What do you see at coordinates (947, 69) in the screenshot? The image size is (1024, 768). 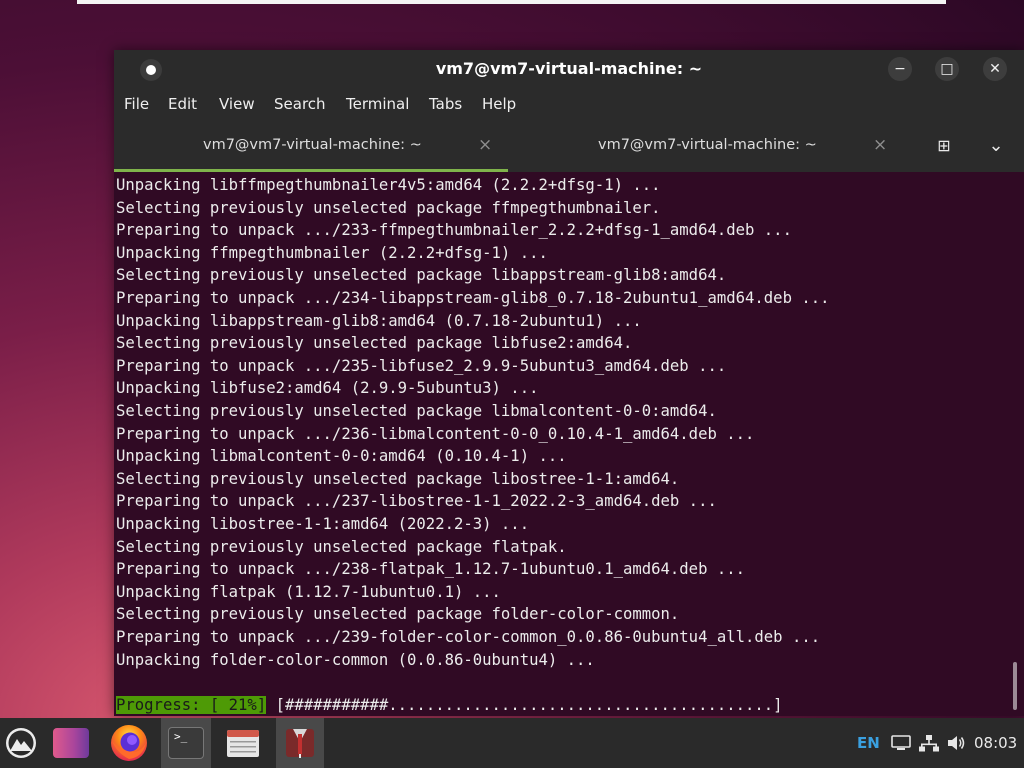 I see `maximize-button: □` at bounding box center [947, 69].